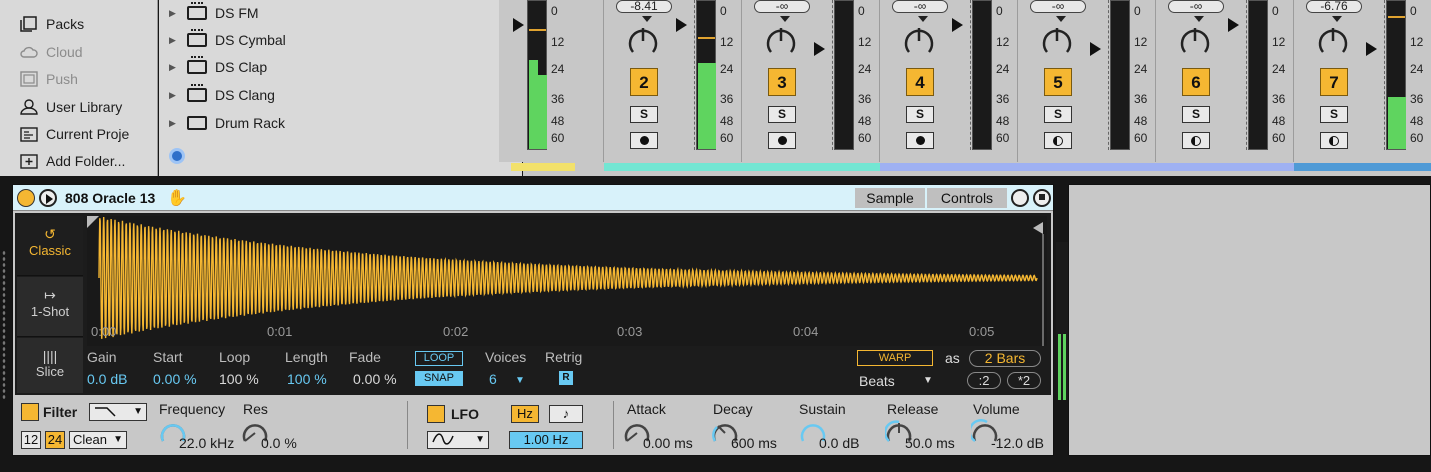  What do you see at coordinates (1196, 82) in the screenshot?
I see `track-activator-button: 6` at bounding box center [1196, 82].